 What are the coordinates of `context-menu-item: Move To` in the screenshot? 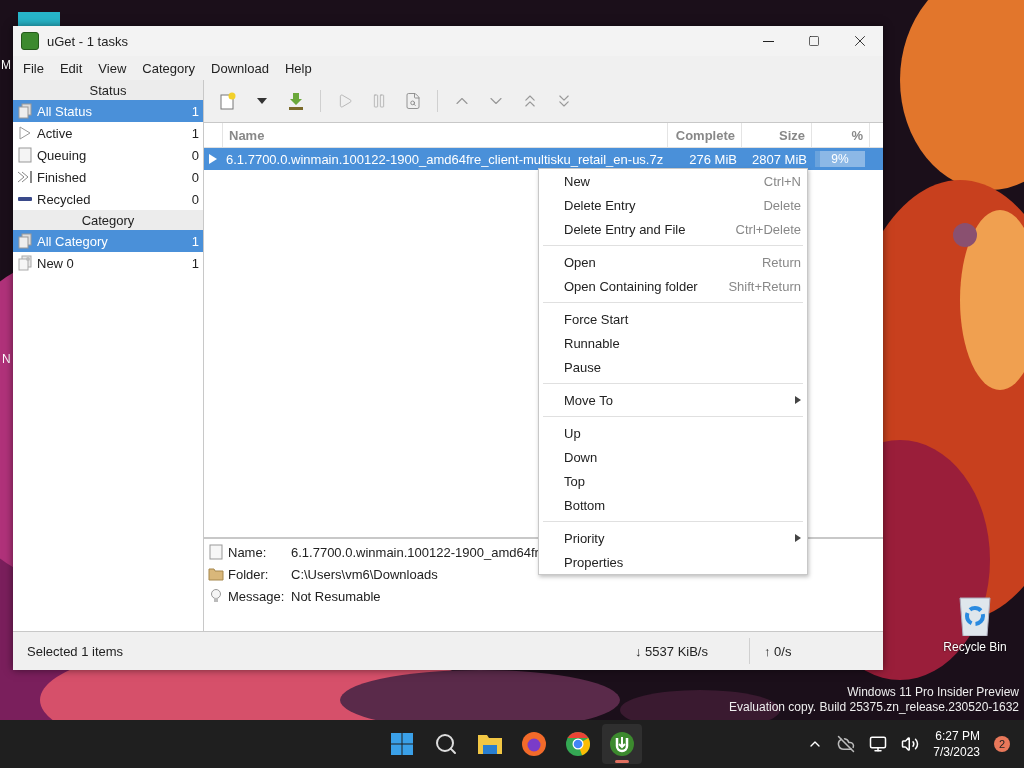 It's located at (673, 400).